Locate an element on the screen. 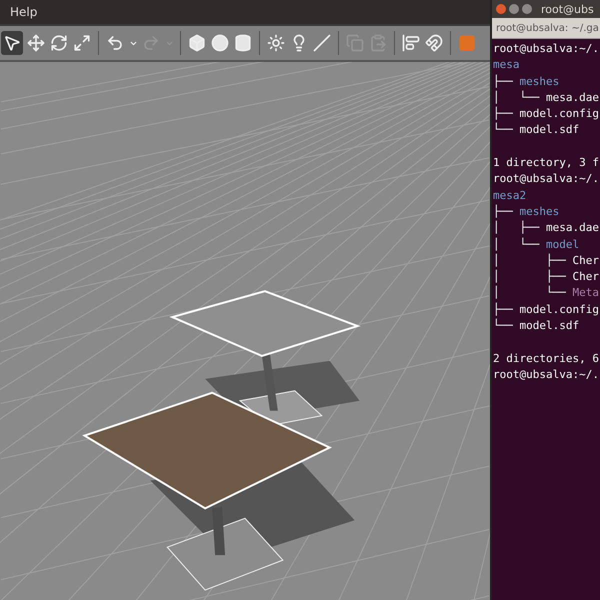 The width and height of the screenshot is (600, 600). terminal-line: │ ├── mesa.dae is located at coordinates (546, 228).